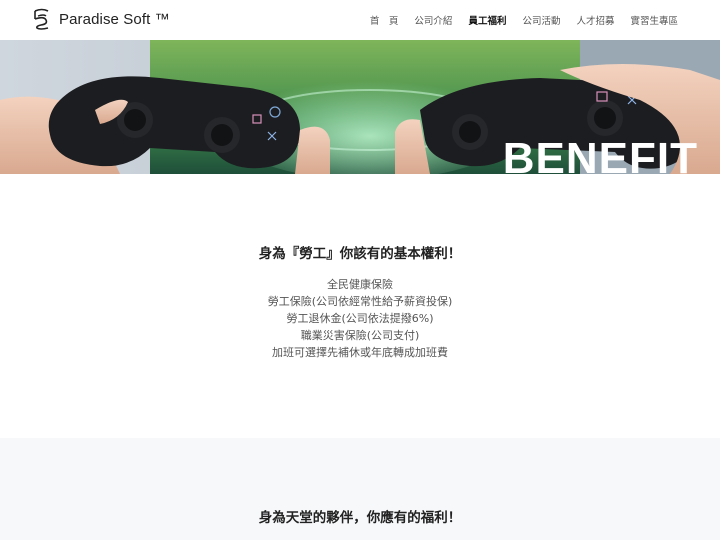 This screenshot has width=720, height=540. What do you see at coordinates (360, 254) in the screenshot?
I see `basic-rights-title: 身為『勞工』你該有的基本權利！` at bounding box center [360, 254].